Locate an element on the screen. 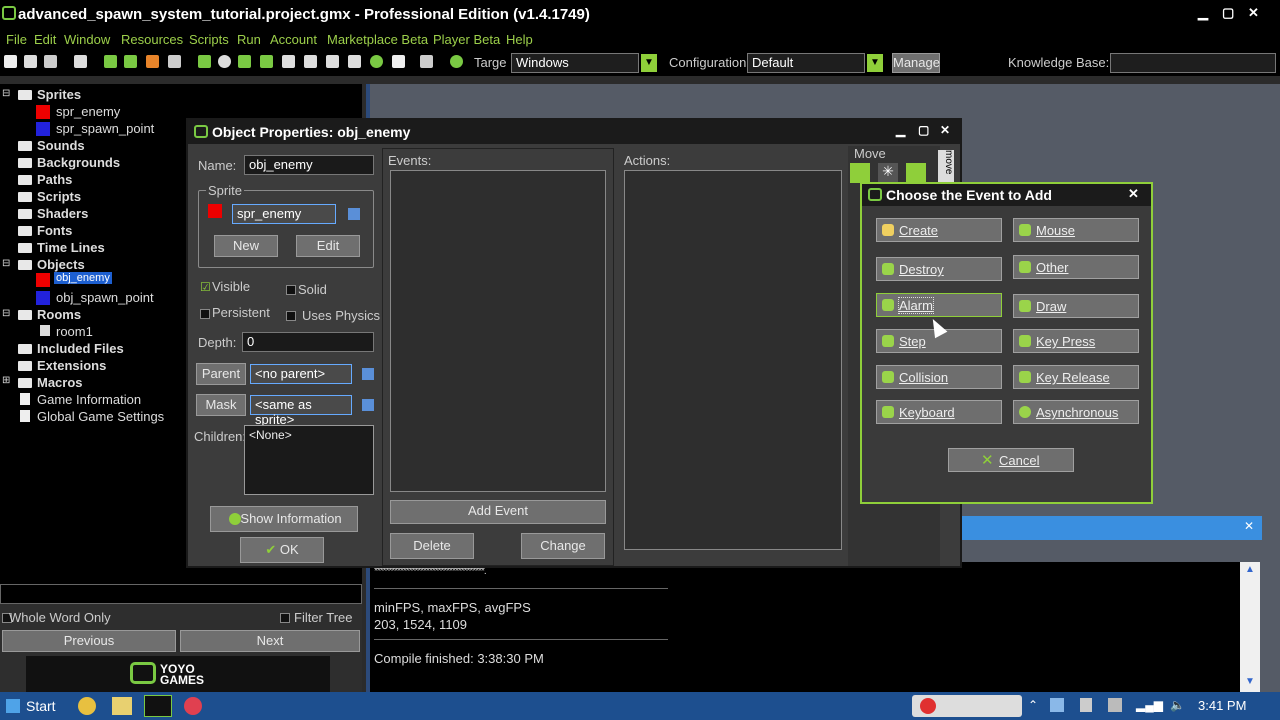  add-script-icon is located at coordinates (288, 61).